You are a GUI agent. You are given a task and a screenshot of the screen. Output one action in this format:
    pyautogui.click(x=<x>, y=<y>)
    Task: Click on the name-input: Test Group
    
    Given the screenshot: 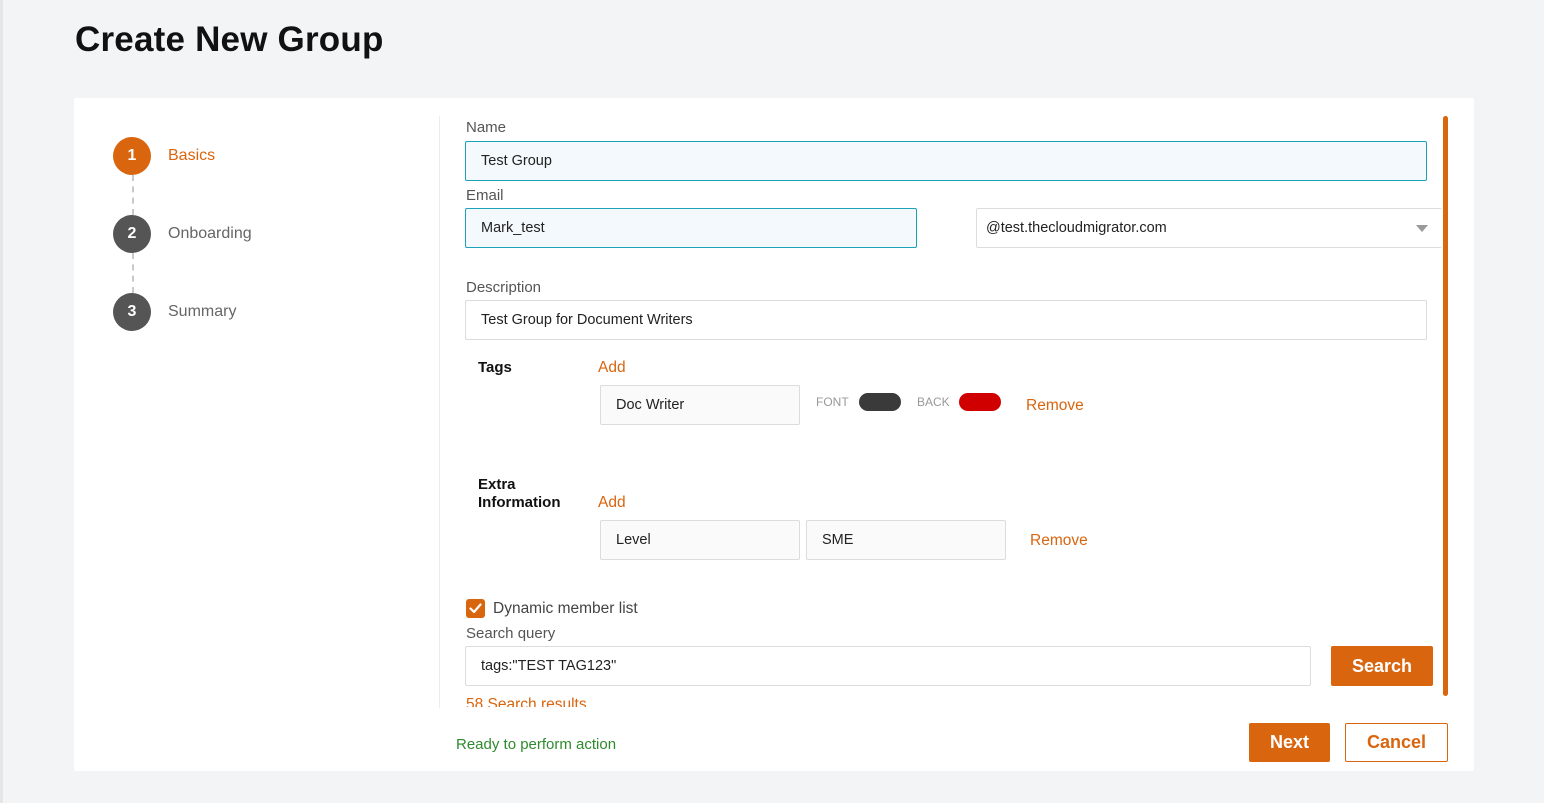 What is the action you would take?
    pyautogui.click(x=946, y=161)
    